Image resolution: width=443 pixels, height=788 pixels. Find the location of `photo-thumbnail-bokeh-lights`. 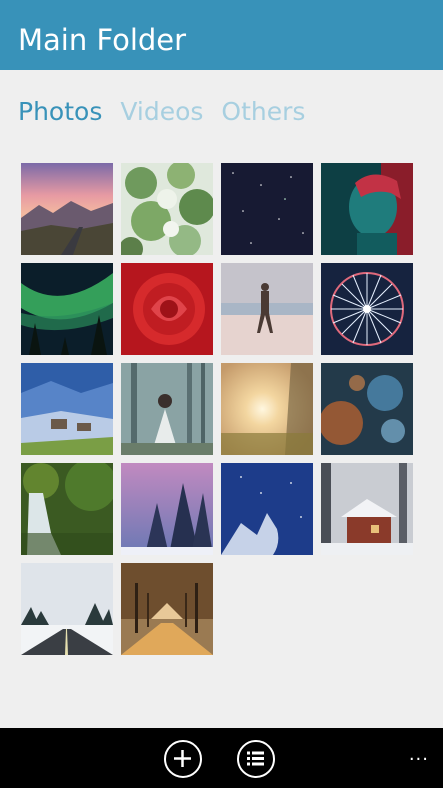

photo-thumbnail-bokeh-lights is located at coordinates (367, 409).